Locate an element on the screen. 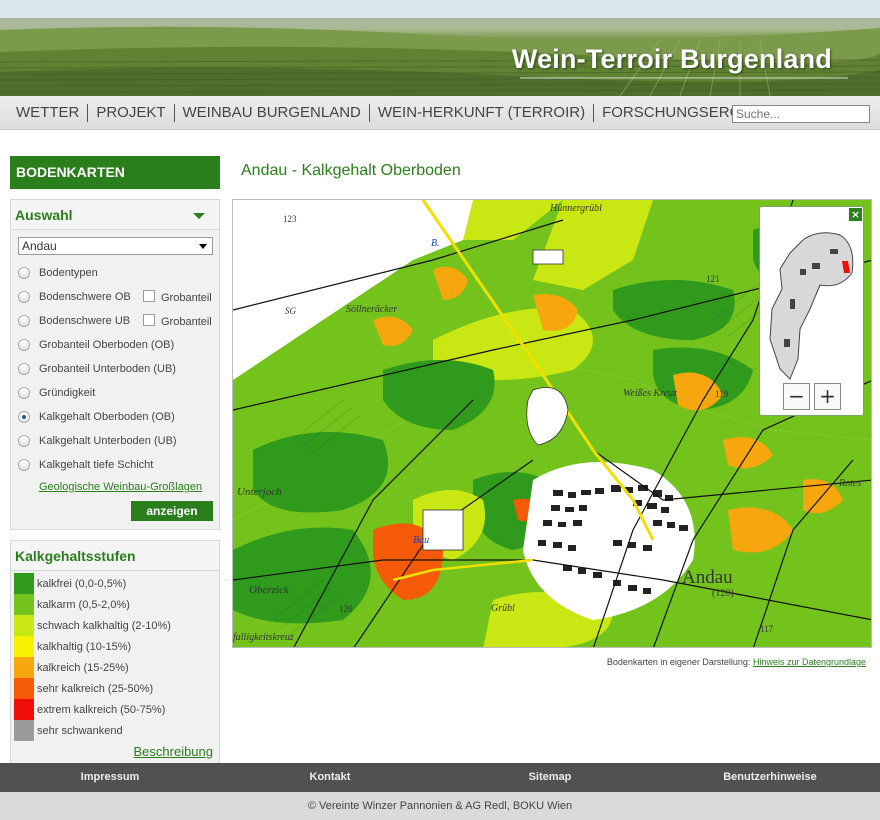  map-label: Bau is located at coordinates (421, 540).